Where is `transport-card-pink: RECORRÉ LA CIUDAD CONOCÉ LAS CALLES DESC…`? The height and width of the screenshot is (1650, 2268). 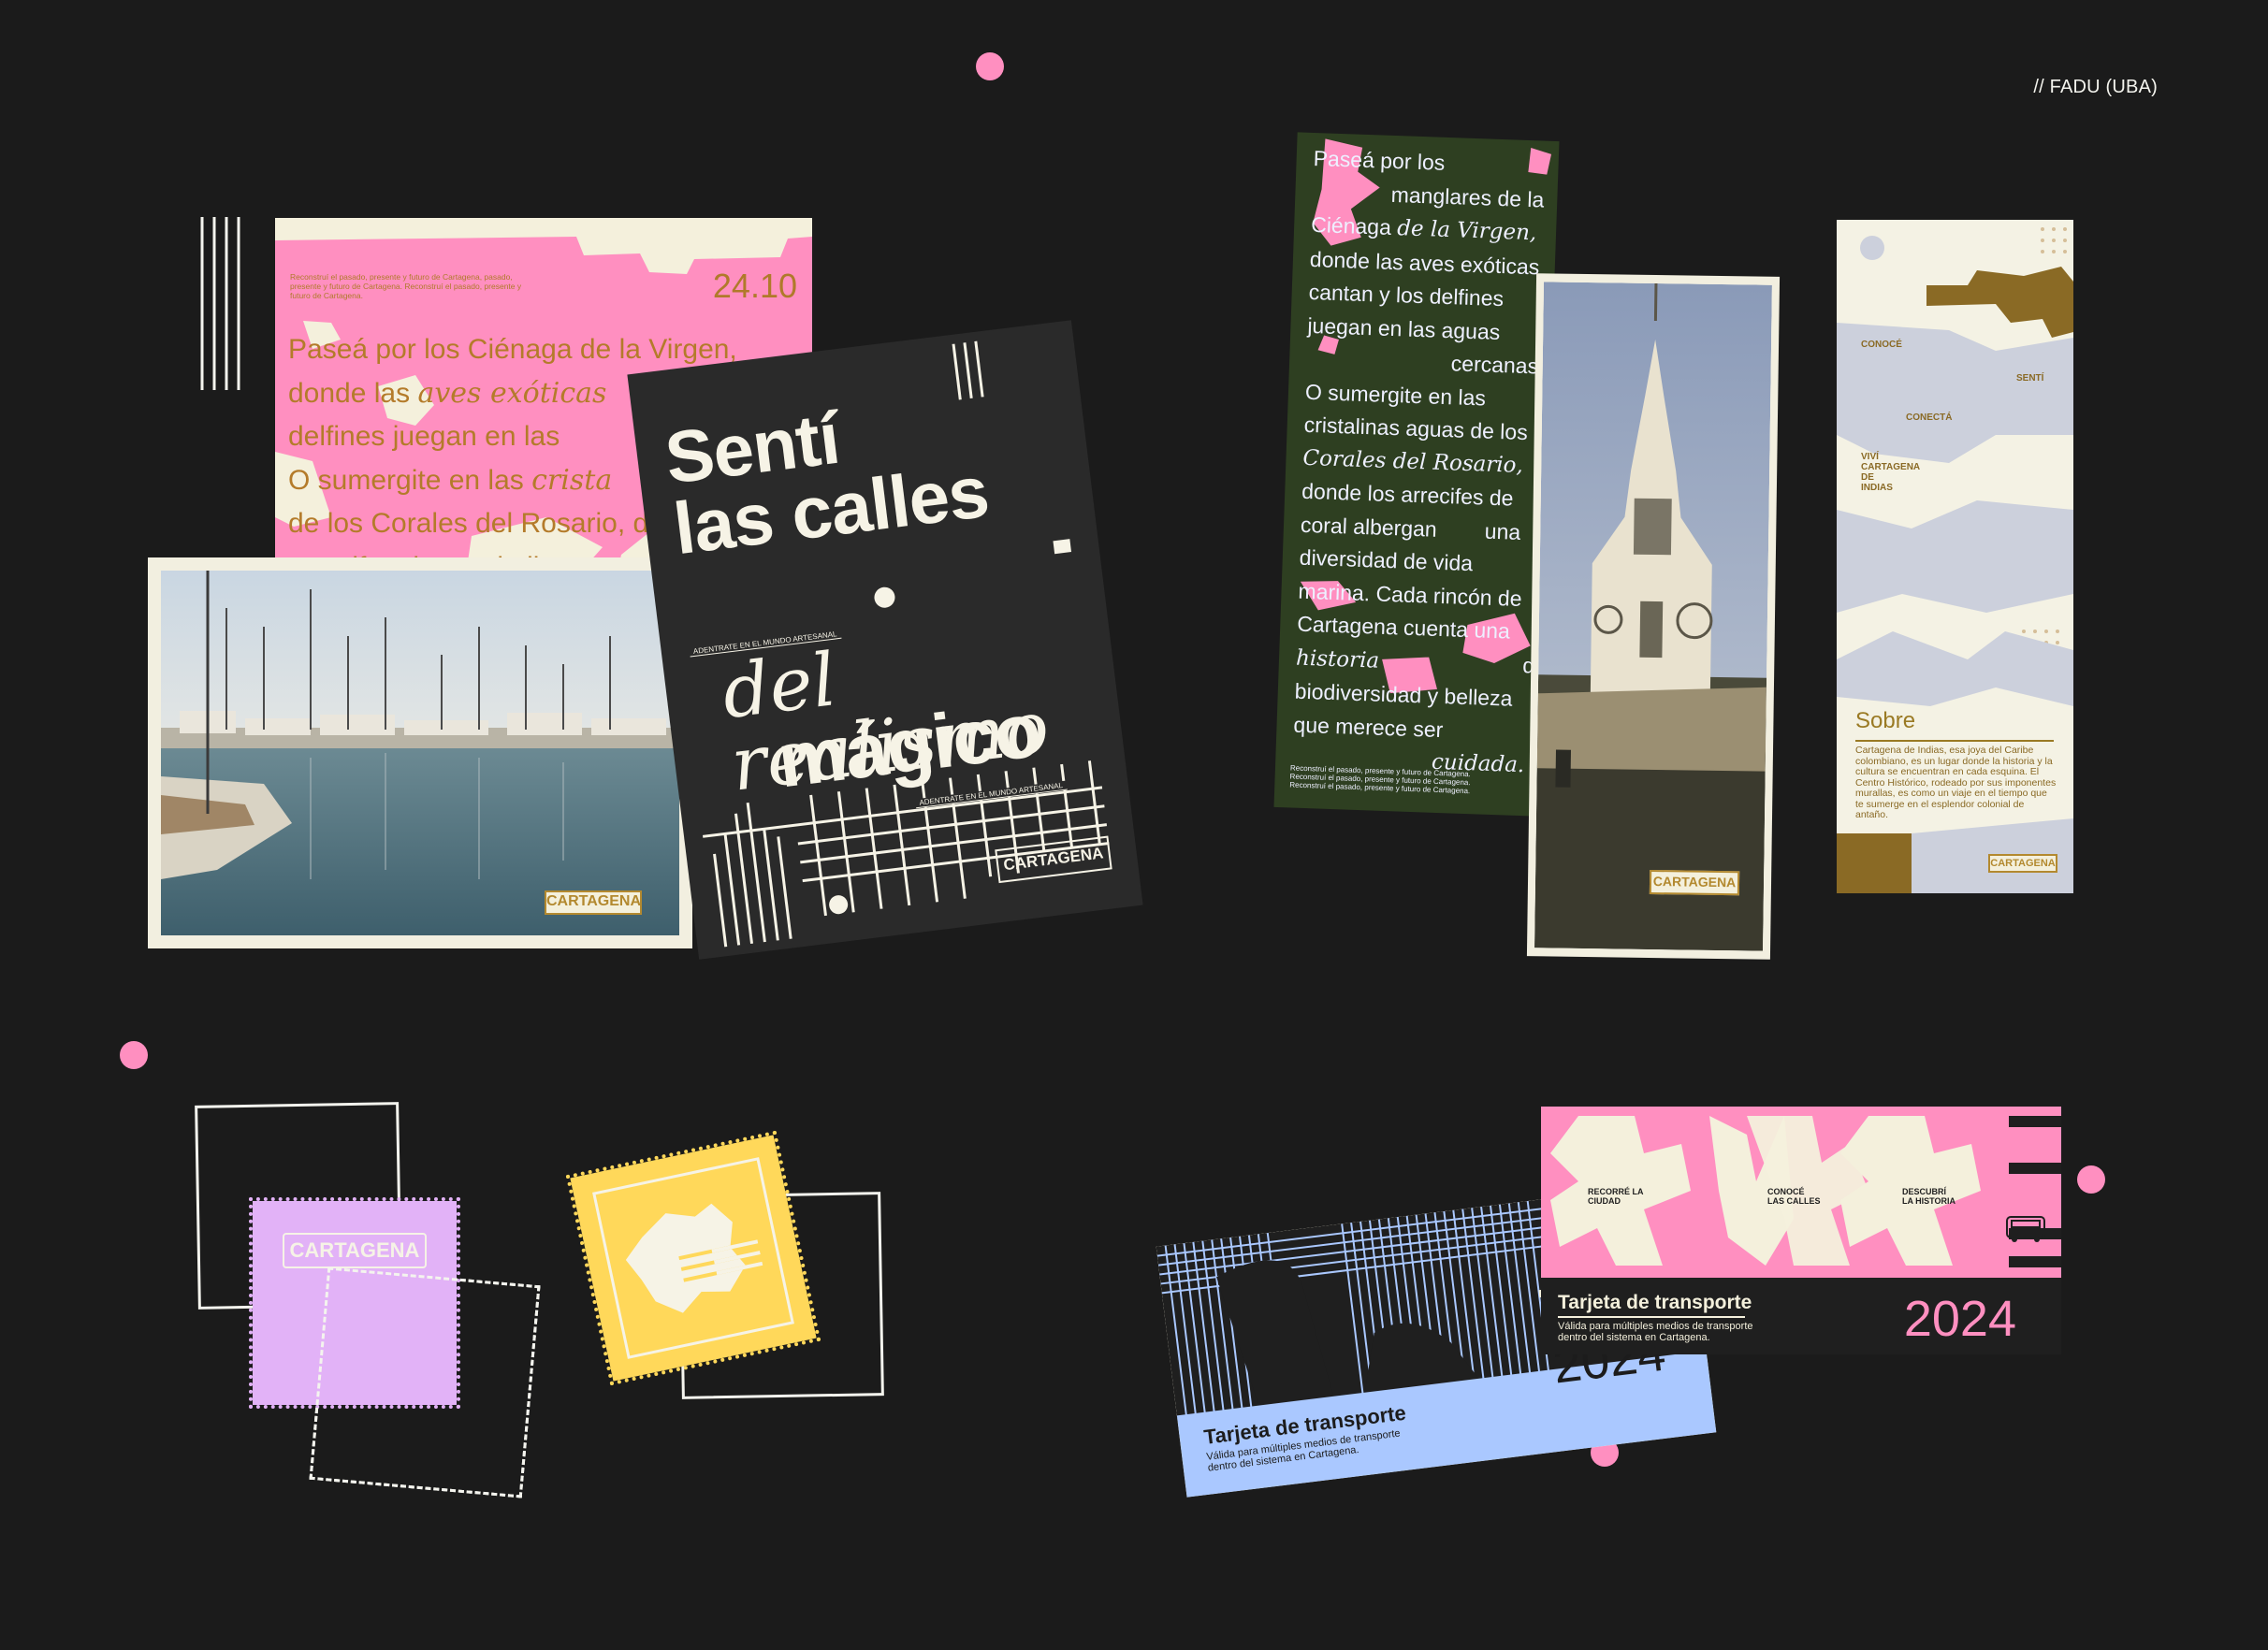
transport-card-pink: RECORRÉ LA CIUDAD CONOCÉ LAS CALLES DESC… is located at coordinates (1801, 1230).